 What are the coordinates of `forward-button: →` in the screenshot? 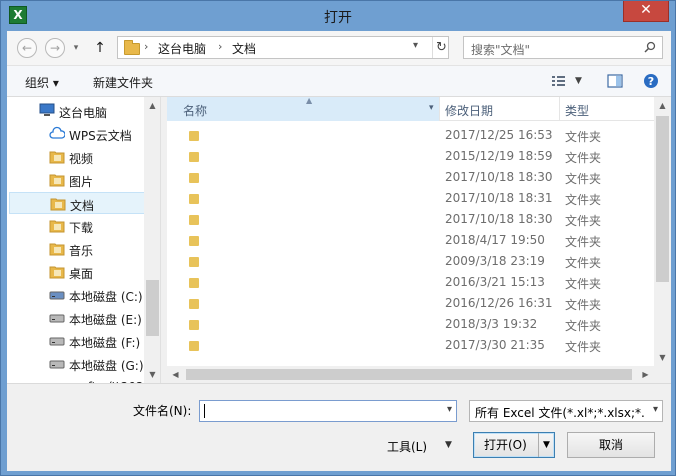 It's located at (55, 48).